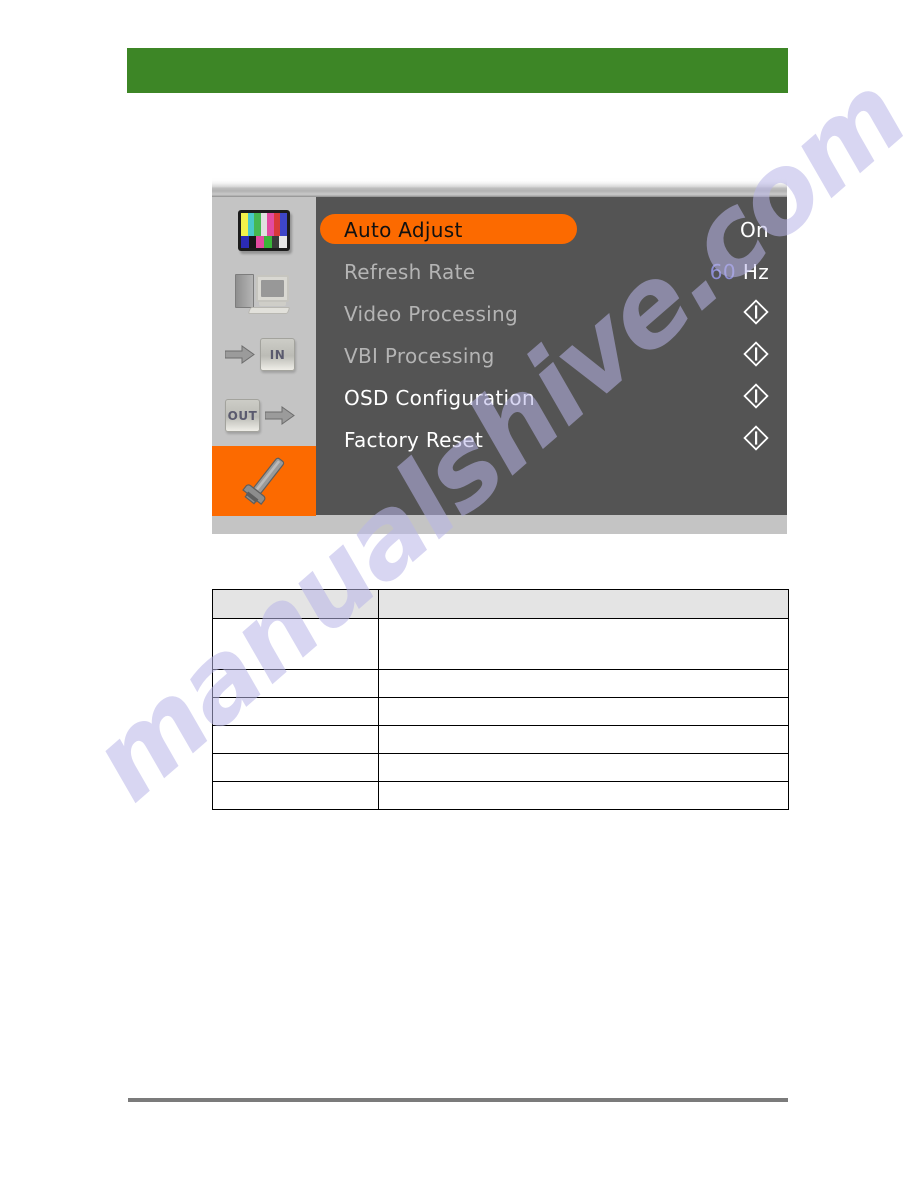  I want to click on menu-item-label: OSD Configuration, so click(439, 398).